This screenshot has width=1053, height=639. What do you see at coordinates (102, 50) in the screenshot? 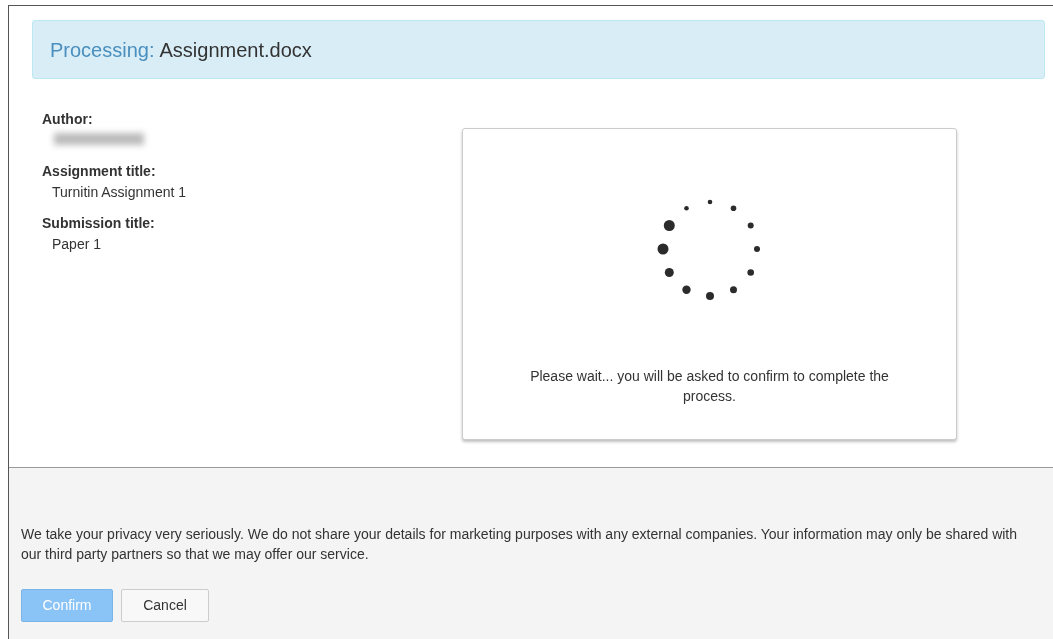
I see `header-label: Processing:` at bounding box center [102, 50].